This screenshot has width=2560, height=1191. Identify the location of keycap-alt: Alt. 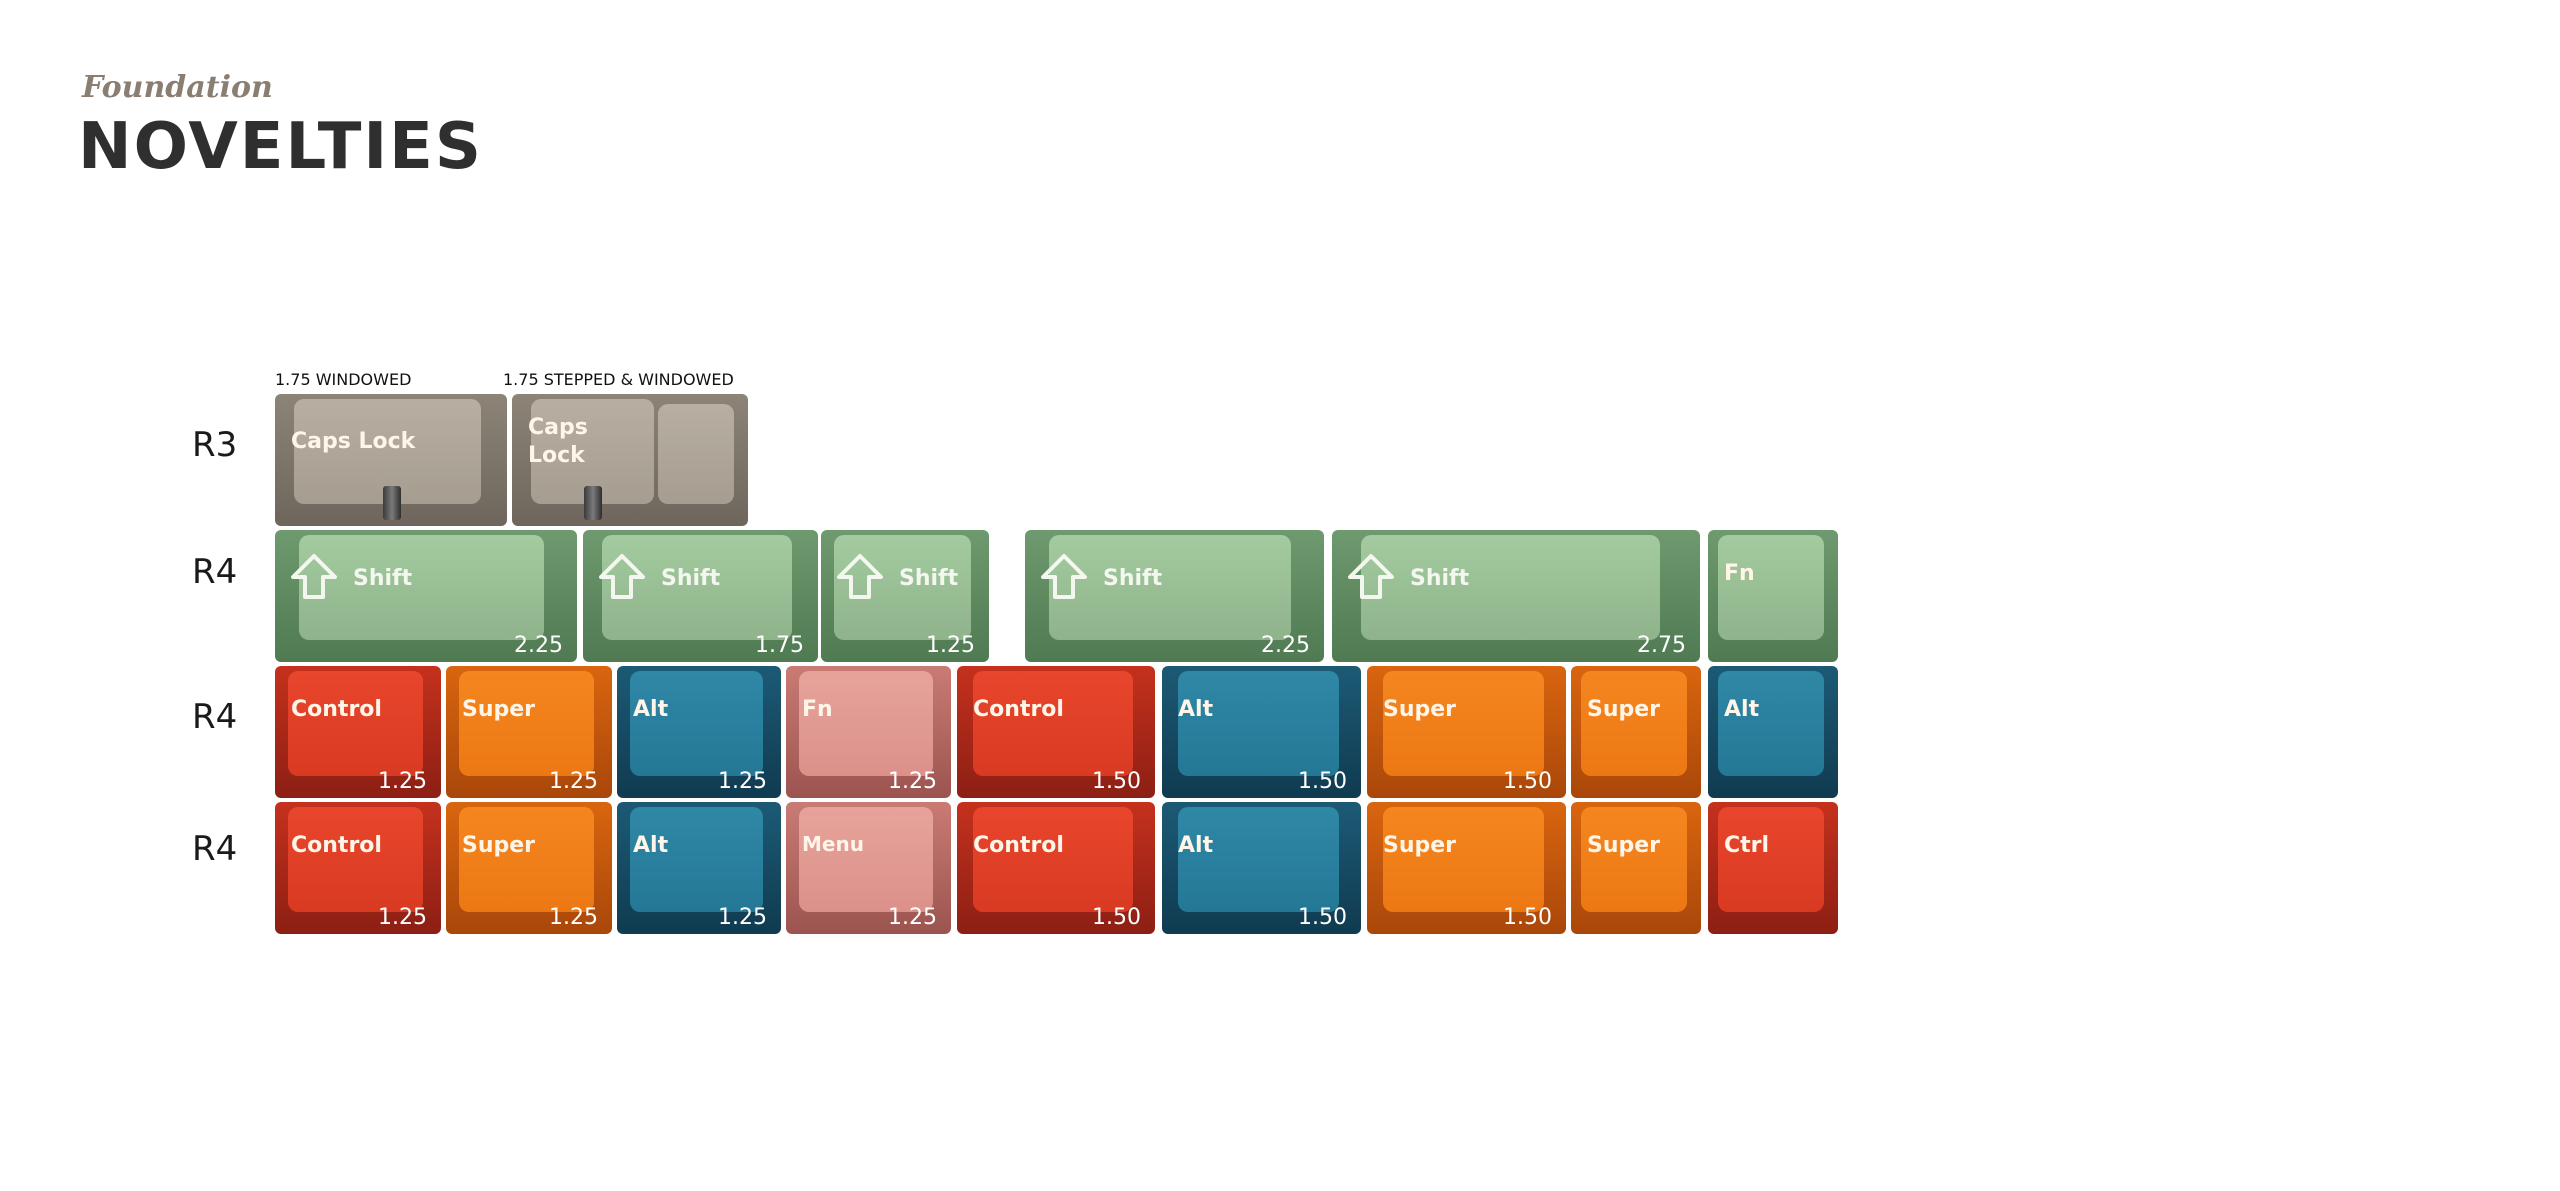
(1773, 732).